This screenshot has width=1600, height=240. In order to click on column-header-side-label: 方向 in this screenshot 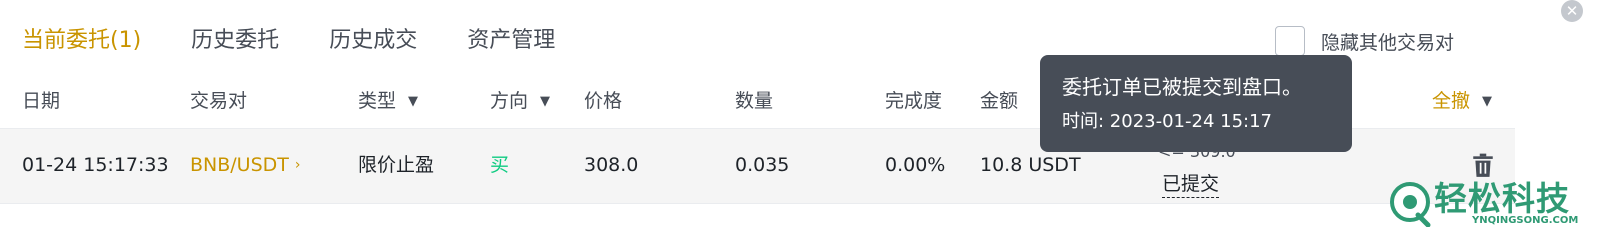, I will do `click(509, 101)`.